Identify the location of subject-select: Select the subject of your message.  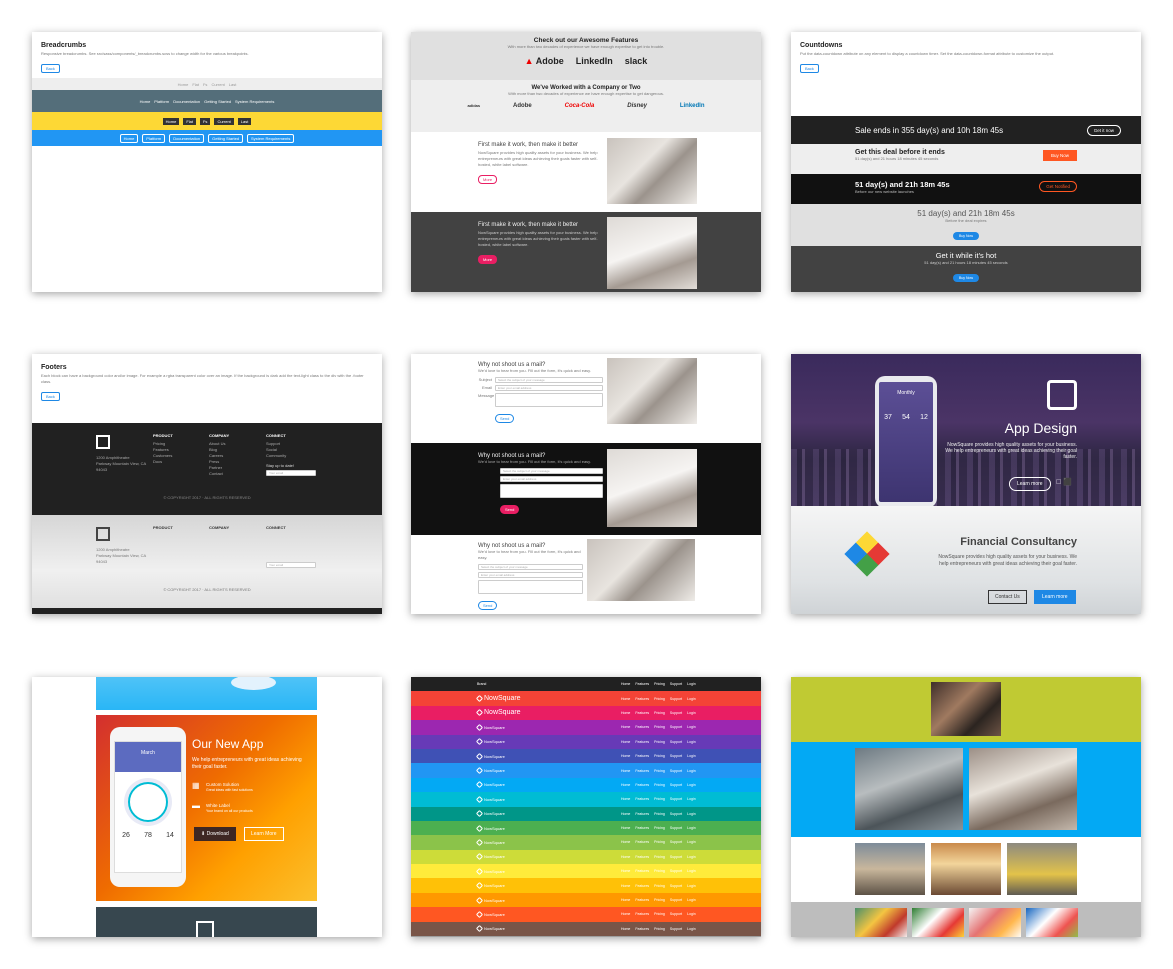
(549, 380).